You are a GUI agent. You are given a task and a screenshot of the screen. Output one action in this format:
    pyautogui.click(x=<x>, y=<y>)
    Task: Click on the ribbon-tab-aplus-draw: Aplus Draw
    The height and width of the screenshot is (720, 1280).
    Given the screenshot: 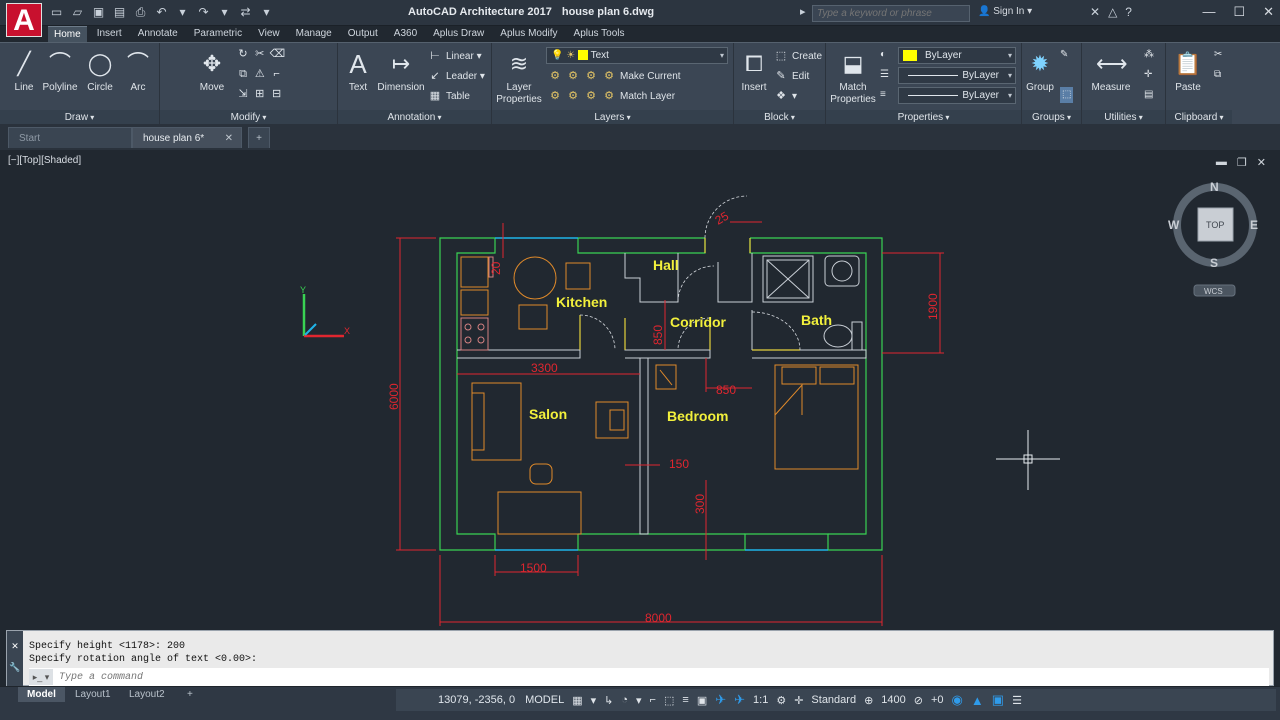 What is the action you would take?
    pyautogui.click(x=458, y=34)
    